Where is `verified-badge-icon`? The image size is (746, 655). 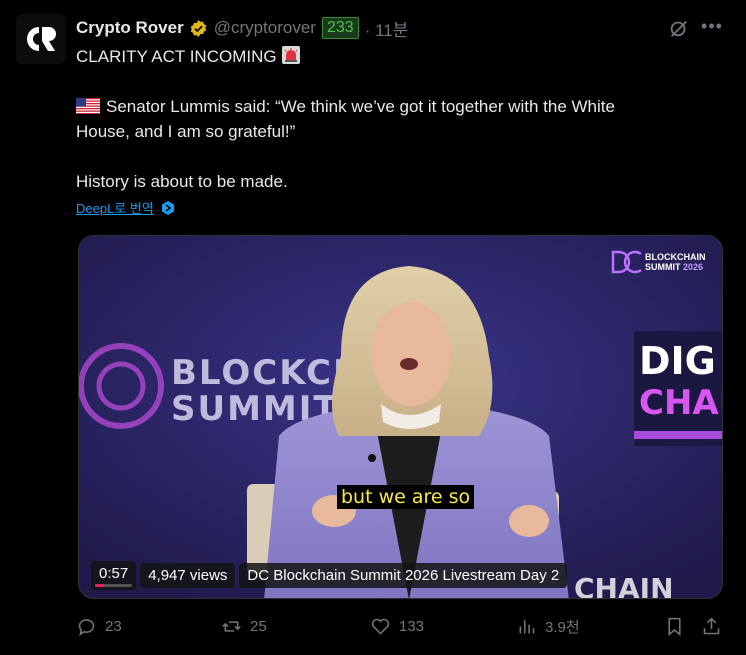 verified-badge-icon is located at coordinates (198, 28).